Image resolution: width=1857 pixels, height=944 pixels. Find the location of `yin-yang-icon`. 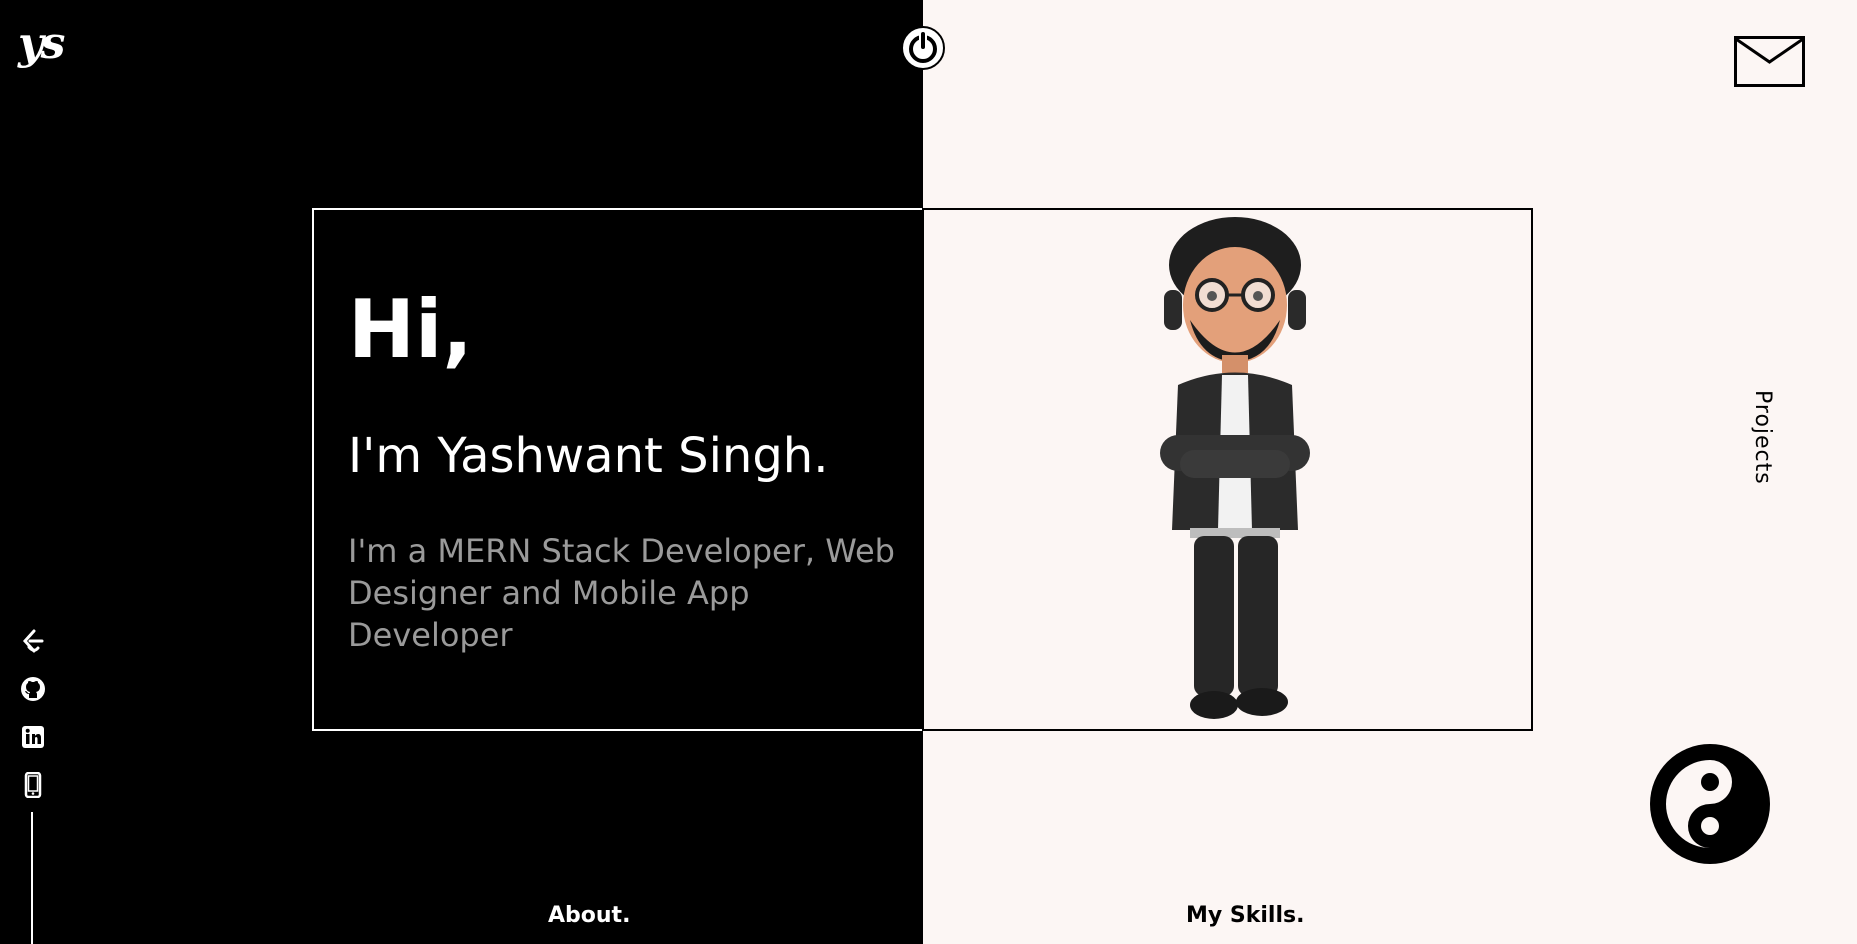

yin-yang-icon is located at coordinates (1710, 804).